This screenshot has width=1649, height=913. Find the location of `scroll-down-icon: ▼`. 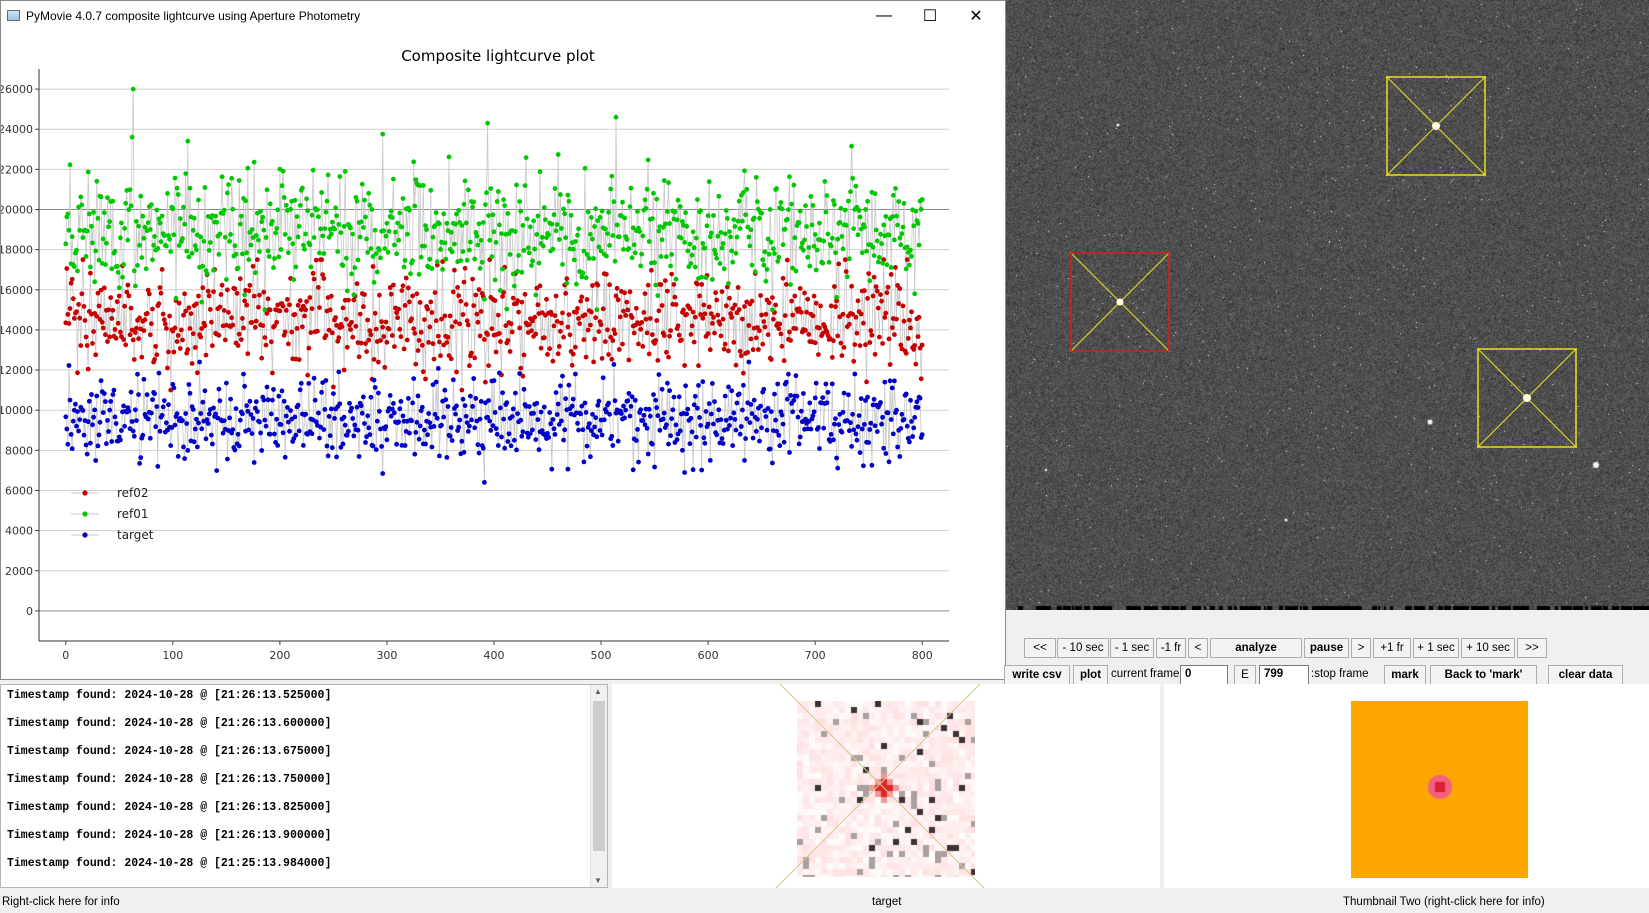

scroll-down-icon: ▼ is located at coordinates (598, 880).